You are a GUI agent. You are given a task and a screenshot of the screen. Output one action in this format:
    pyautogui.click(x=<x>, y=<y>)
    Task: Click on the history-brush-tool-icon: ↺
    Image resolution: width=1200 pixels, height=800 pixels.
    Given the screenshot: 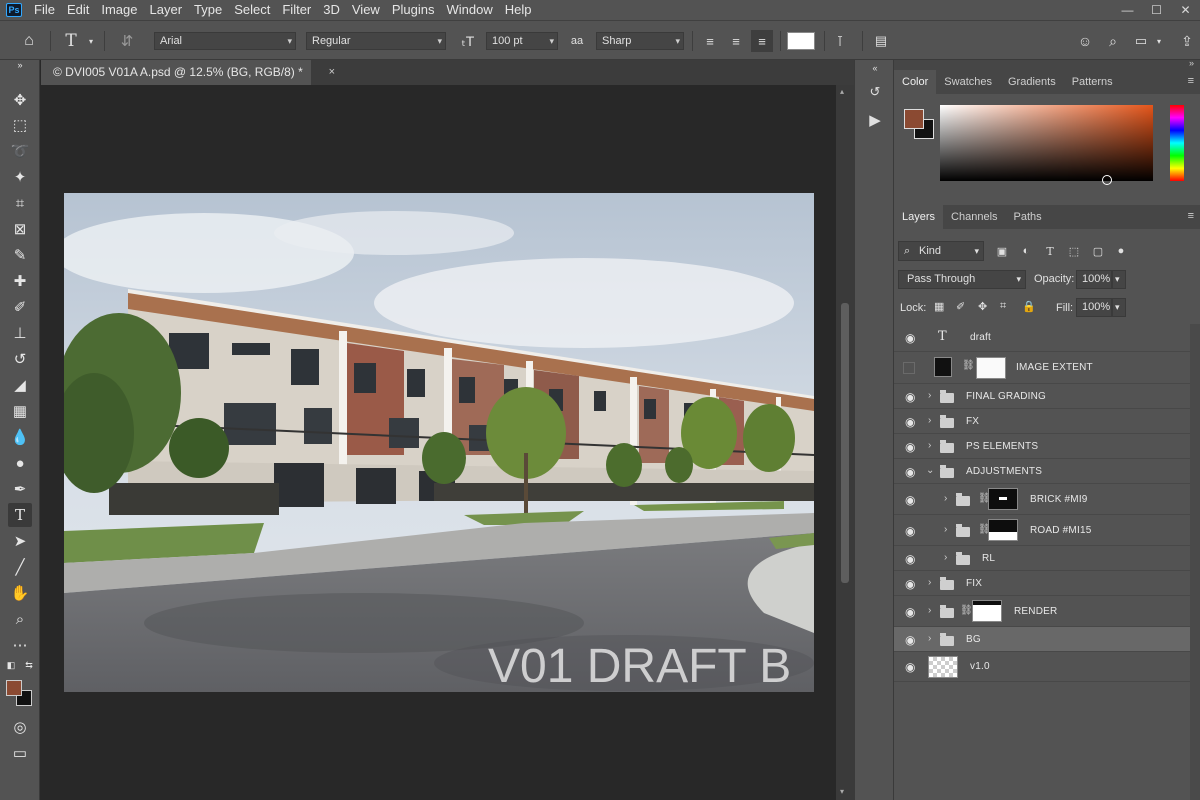 What is the action you would take?
    pyautogui.click(x=20, y=359)
    